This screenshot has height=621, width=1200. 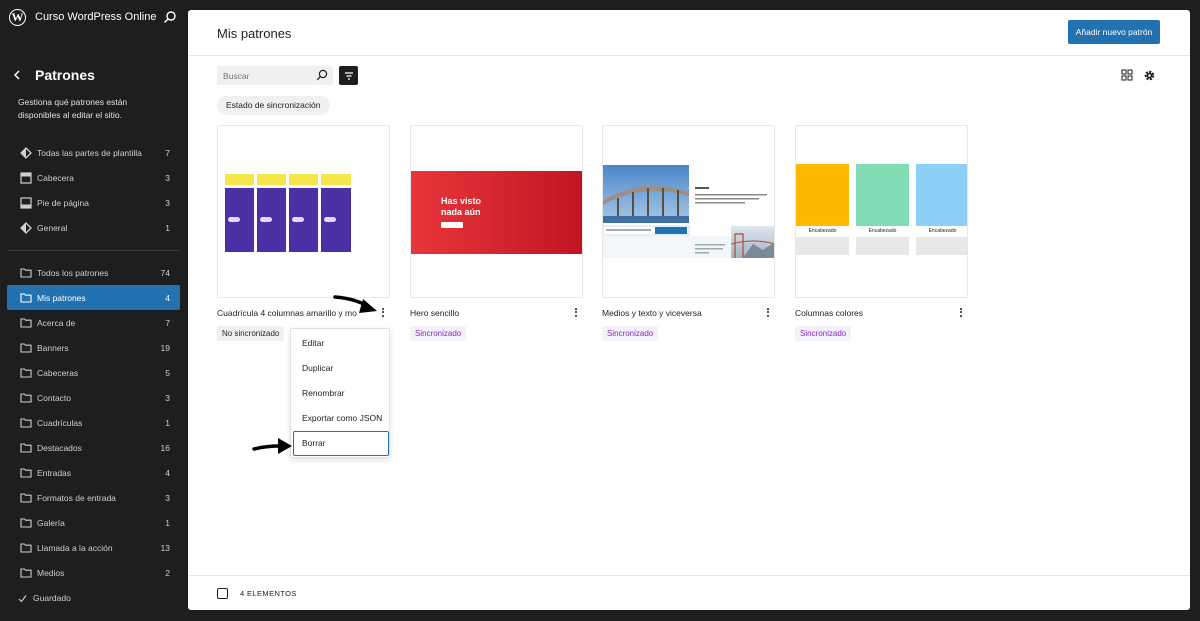 I want to click on pattern-preview-media-text, so click(x=688, y=211).